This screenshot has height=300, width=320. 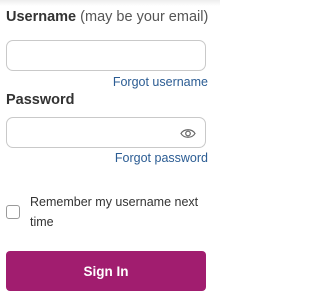 What do you see at coordinates (161, 158) in the screenshot?
I see `forgot-password-link: Forgot password` at bounding box center [161, 158].